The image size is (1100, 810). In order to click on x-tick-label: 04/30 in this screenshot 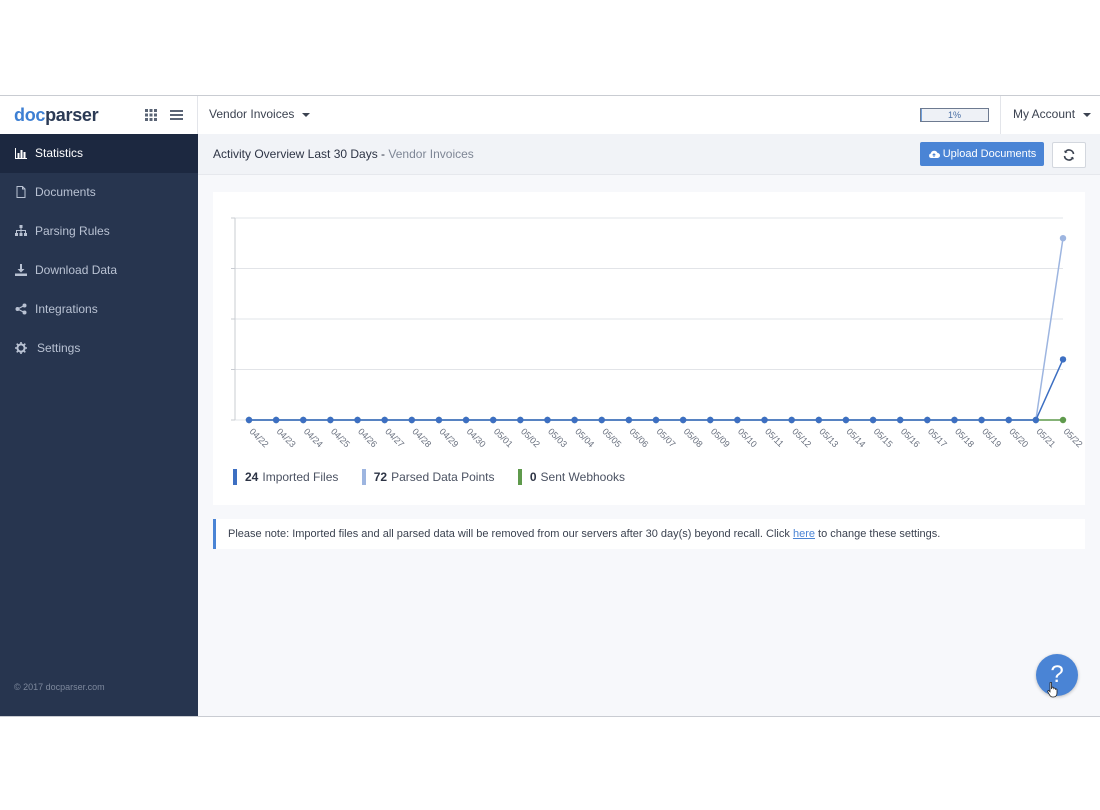, I will do `click(476, 437)`.